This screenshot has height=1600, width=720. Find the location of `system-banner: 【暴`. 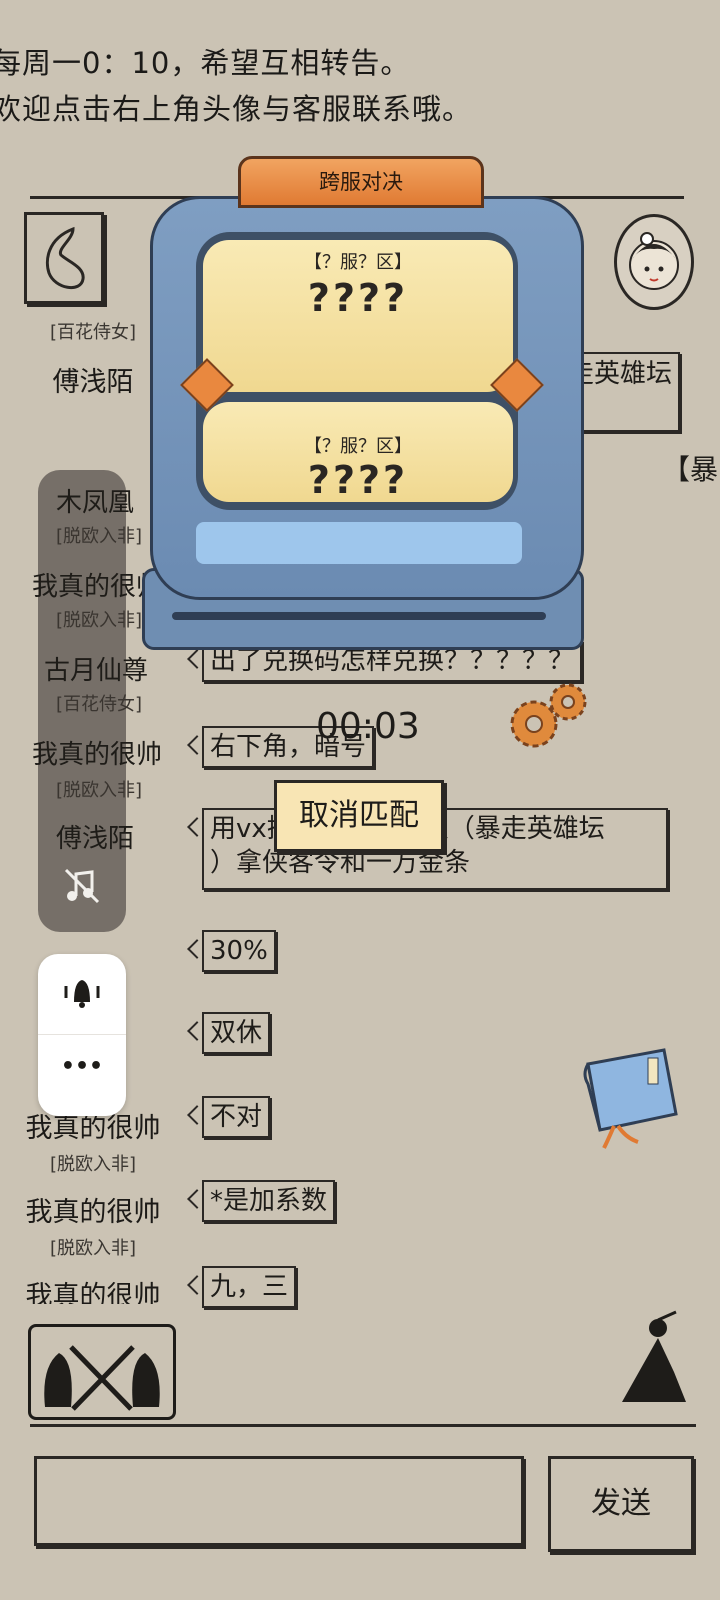

system-banner: 【暴 is located at coordinates (690, 469).